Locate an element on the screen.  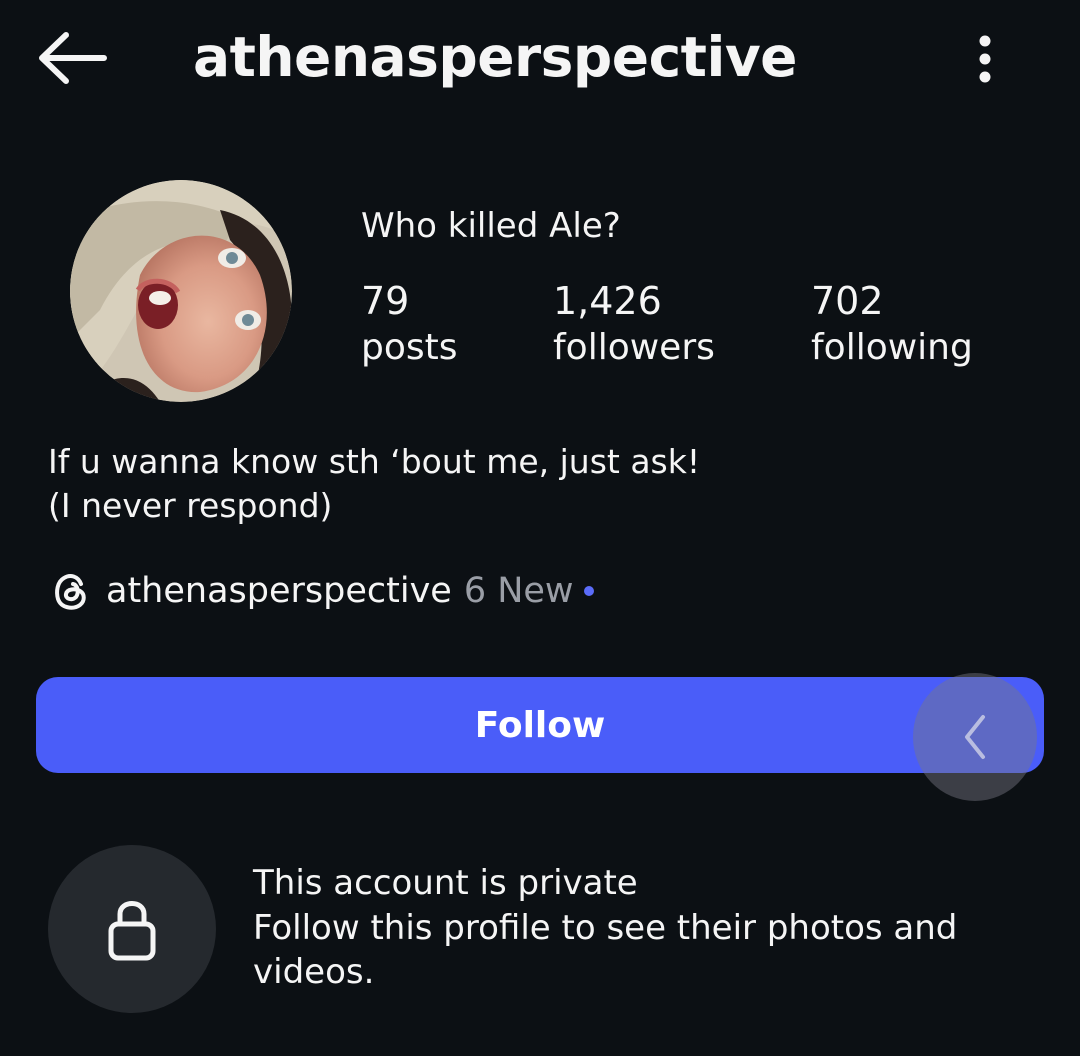
bio-line: If u wanna know sth ‘bout me, just ask! is located at coordinates (374, 461).